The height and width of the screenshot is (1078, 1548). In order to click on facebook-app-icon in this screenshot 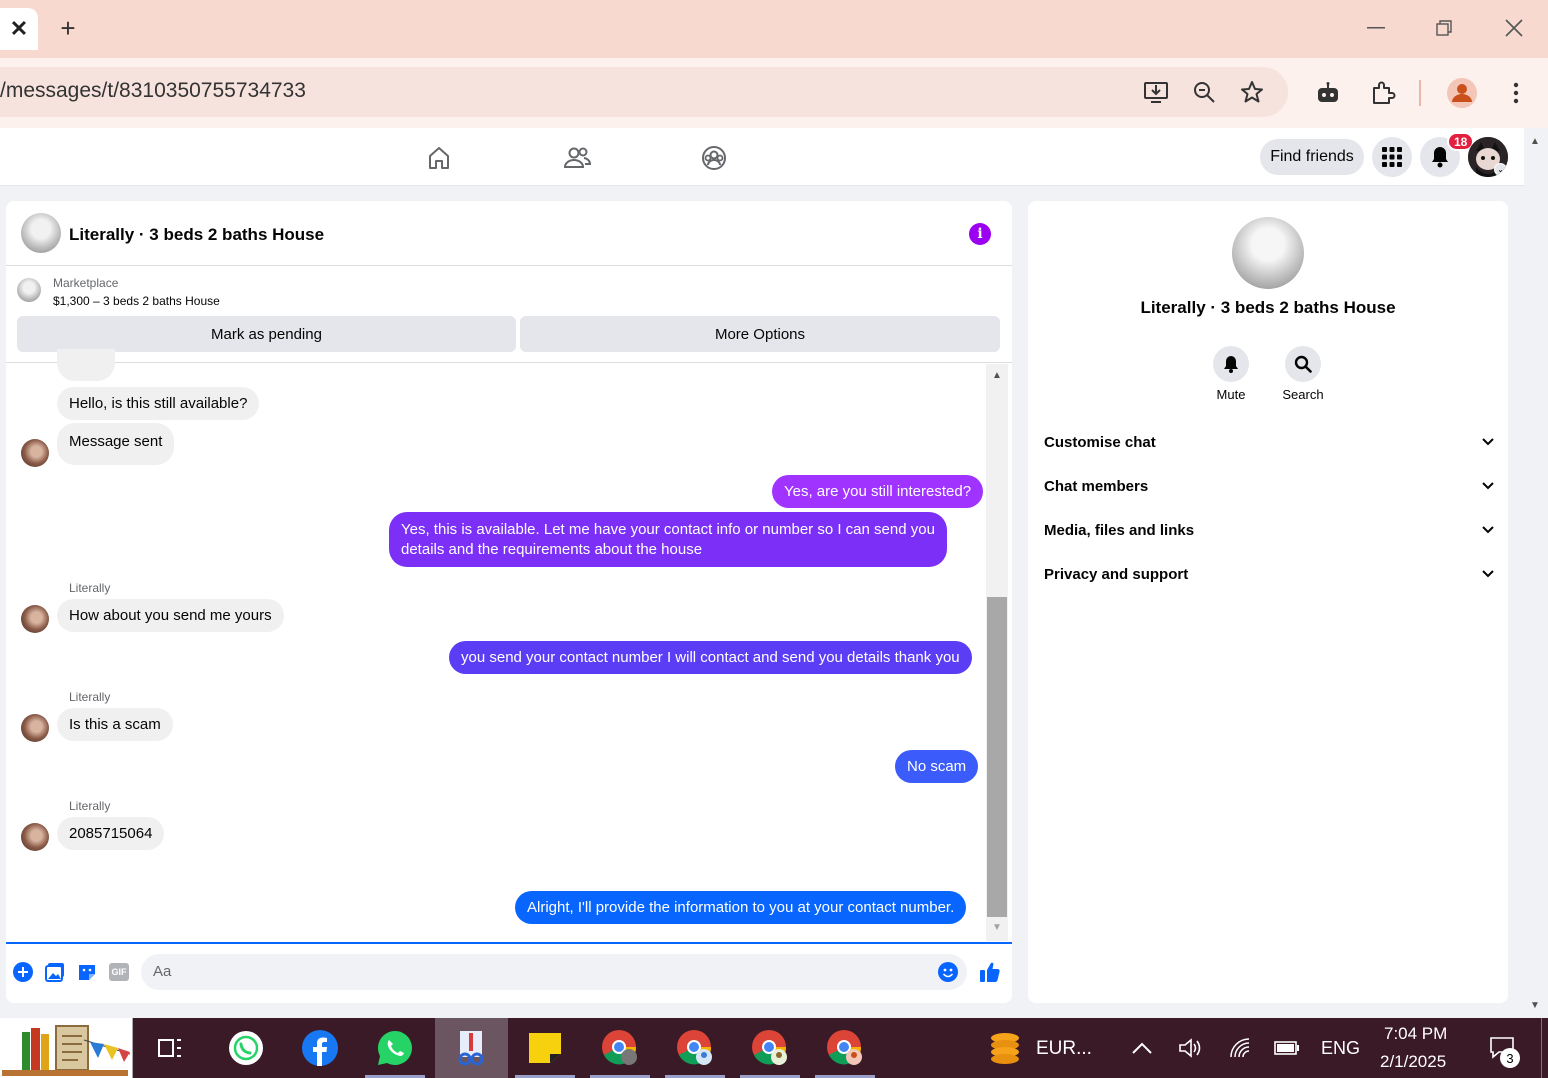, I will do `click(320, 1048)`.